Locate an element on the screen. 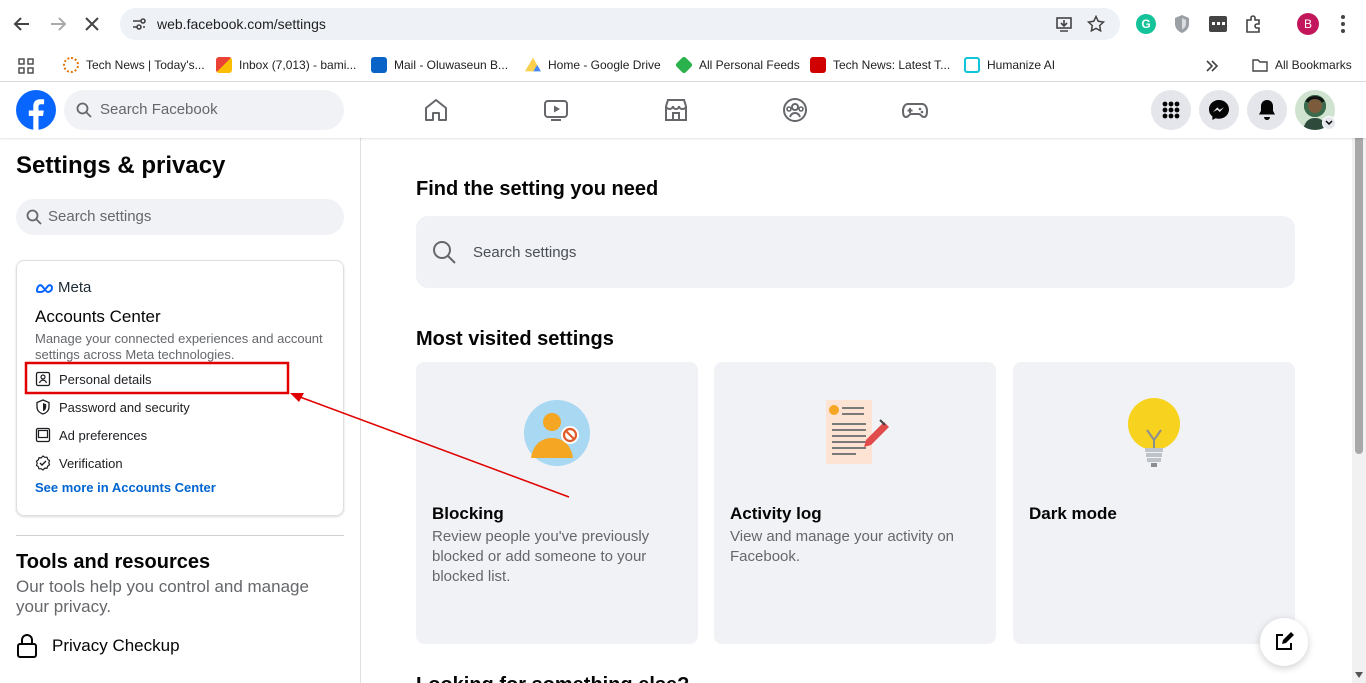  all-bookmarks-button: All Bookmarks is located at coordinates (1302, 65).